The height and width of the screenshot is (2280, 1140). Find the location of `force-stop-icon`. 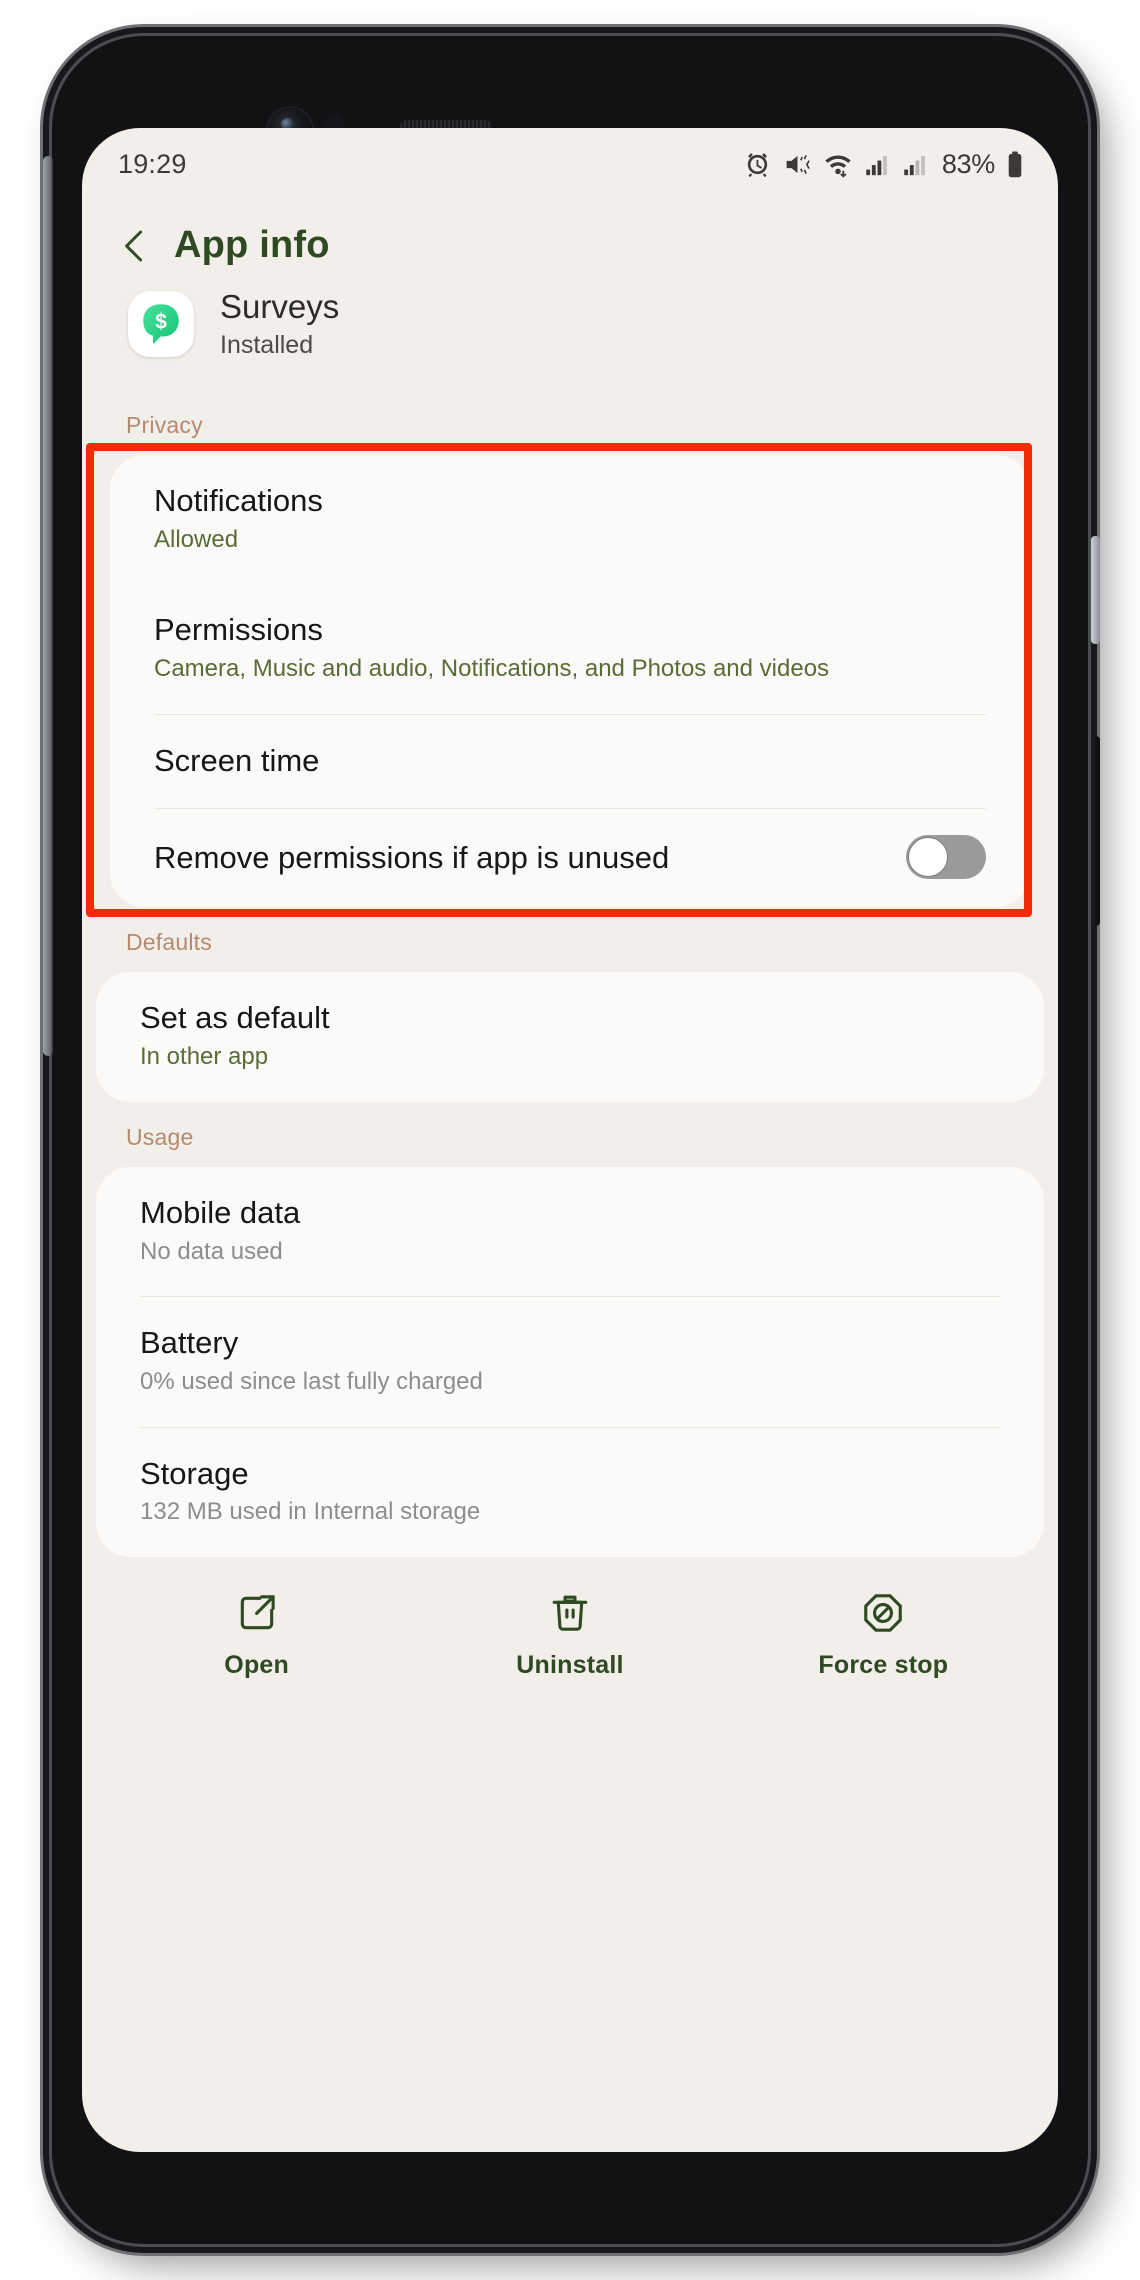

force-stop-icon is located at coordinates (883, 1613).